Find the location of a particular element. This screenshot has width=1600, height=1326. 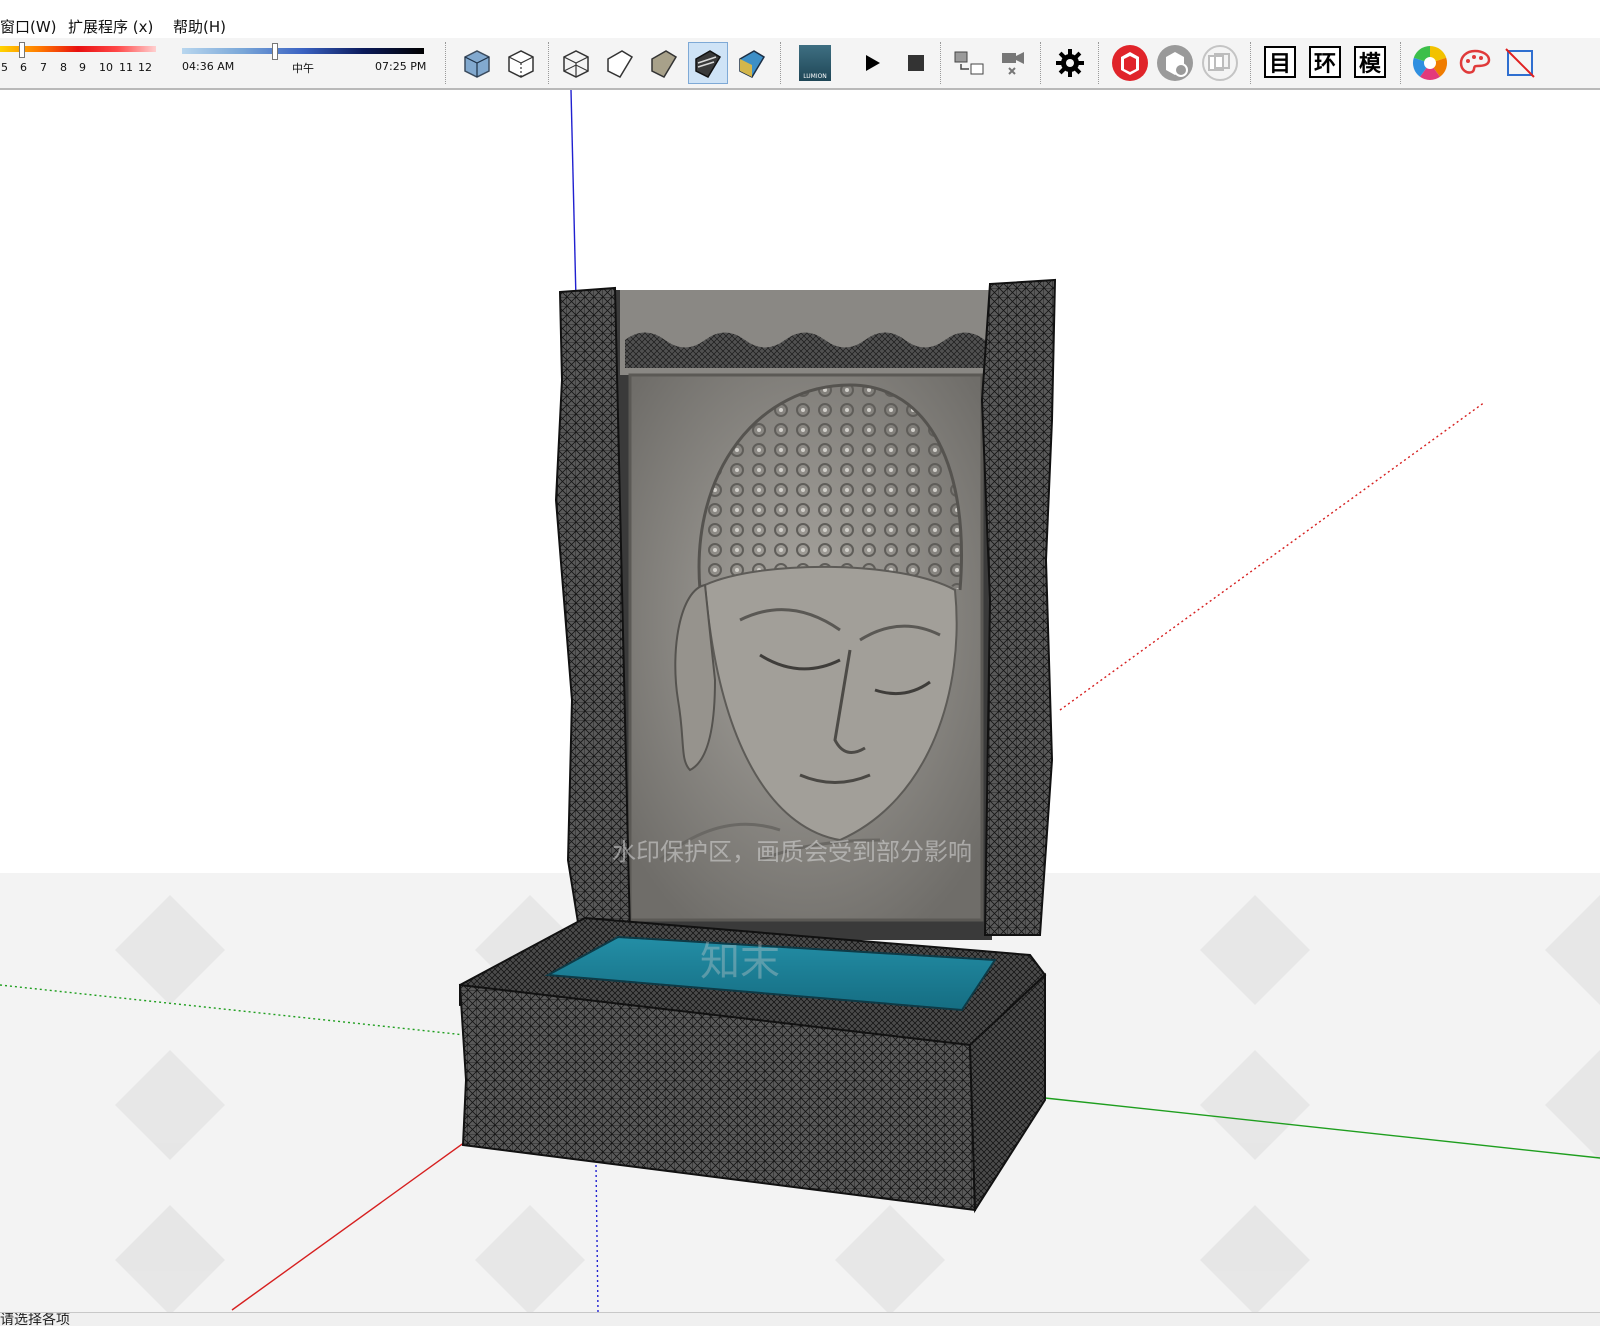

status-text: 请选择各项 is located at coordinates (35, 1319).